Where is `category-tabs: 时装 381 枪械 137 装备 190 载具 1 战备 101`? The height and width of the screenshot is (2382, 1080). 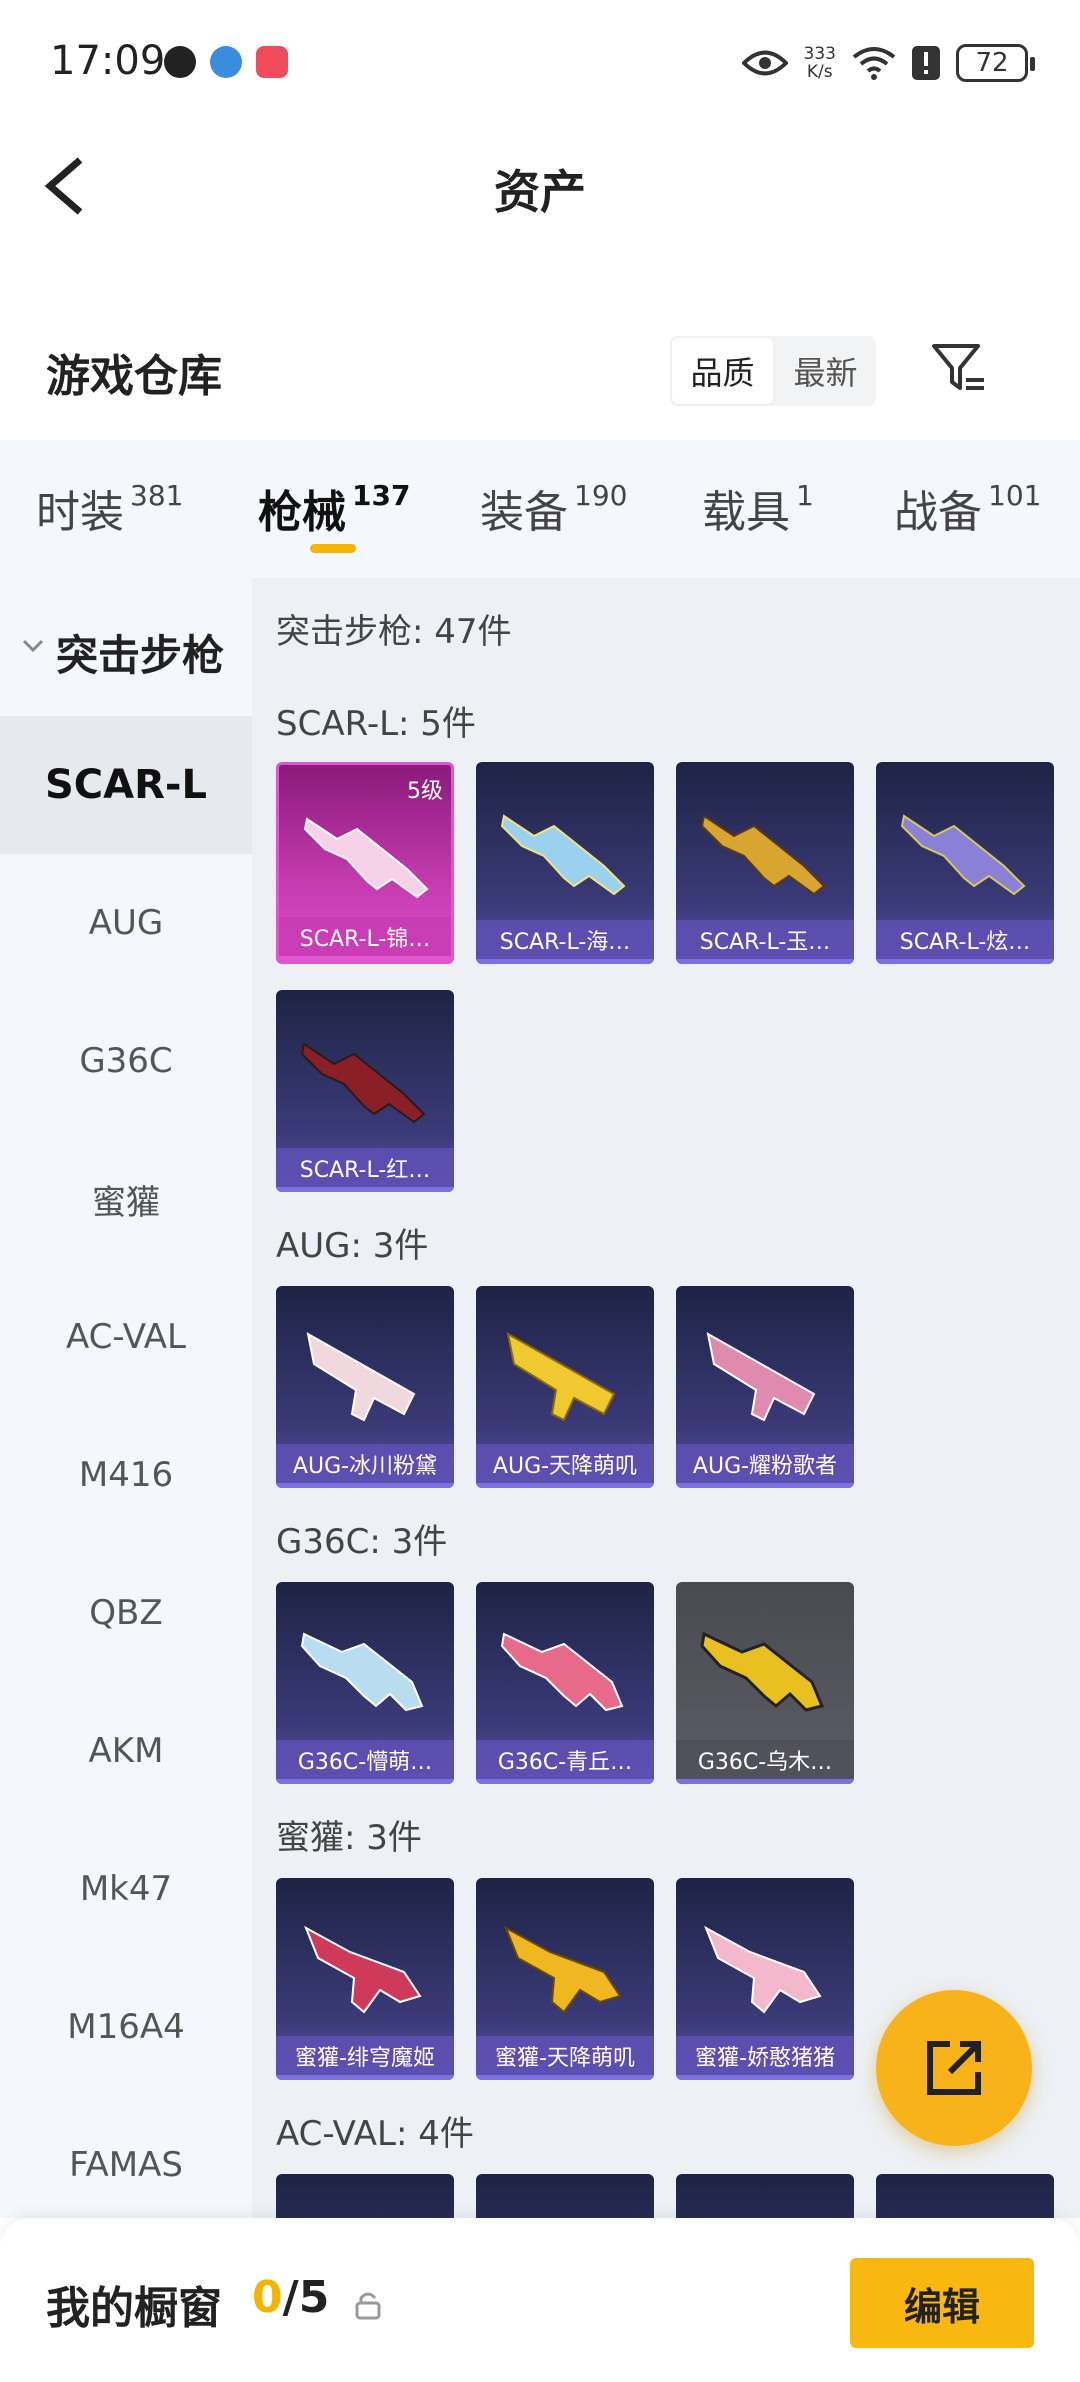 category-tabs: 时装 381 枪械 137 装备 190 载具 1 战备 101 is located at coordinates (540, 509).